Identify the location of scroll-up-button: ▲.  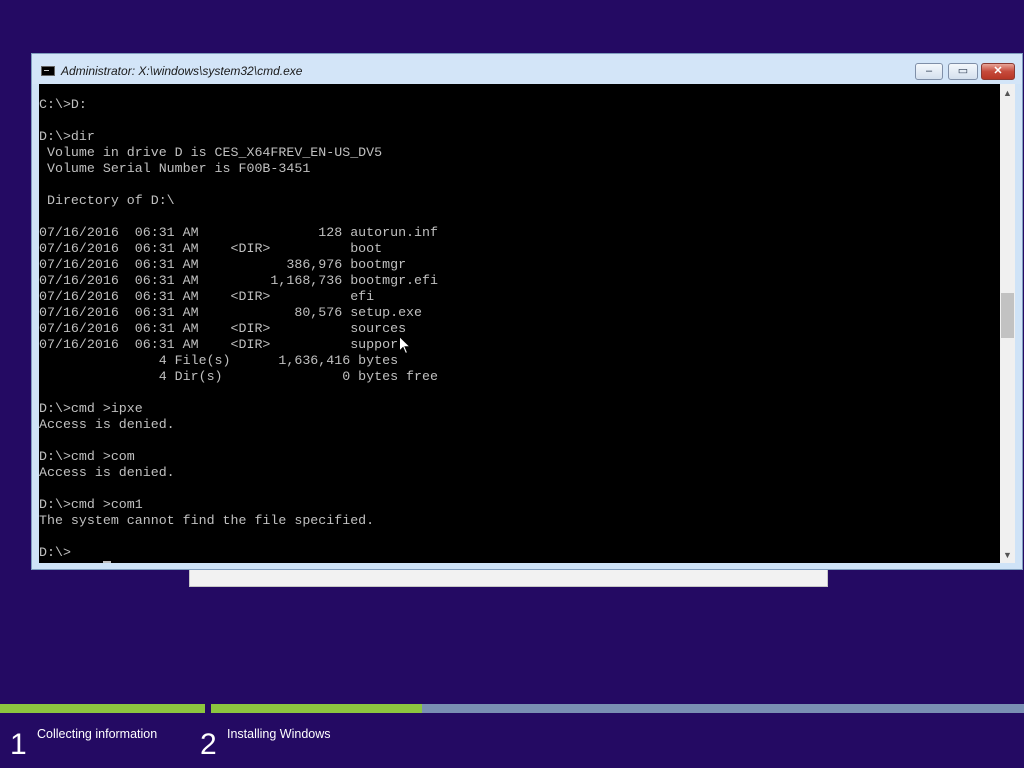
(1007, 93).